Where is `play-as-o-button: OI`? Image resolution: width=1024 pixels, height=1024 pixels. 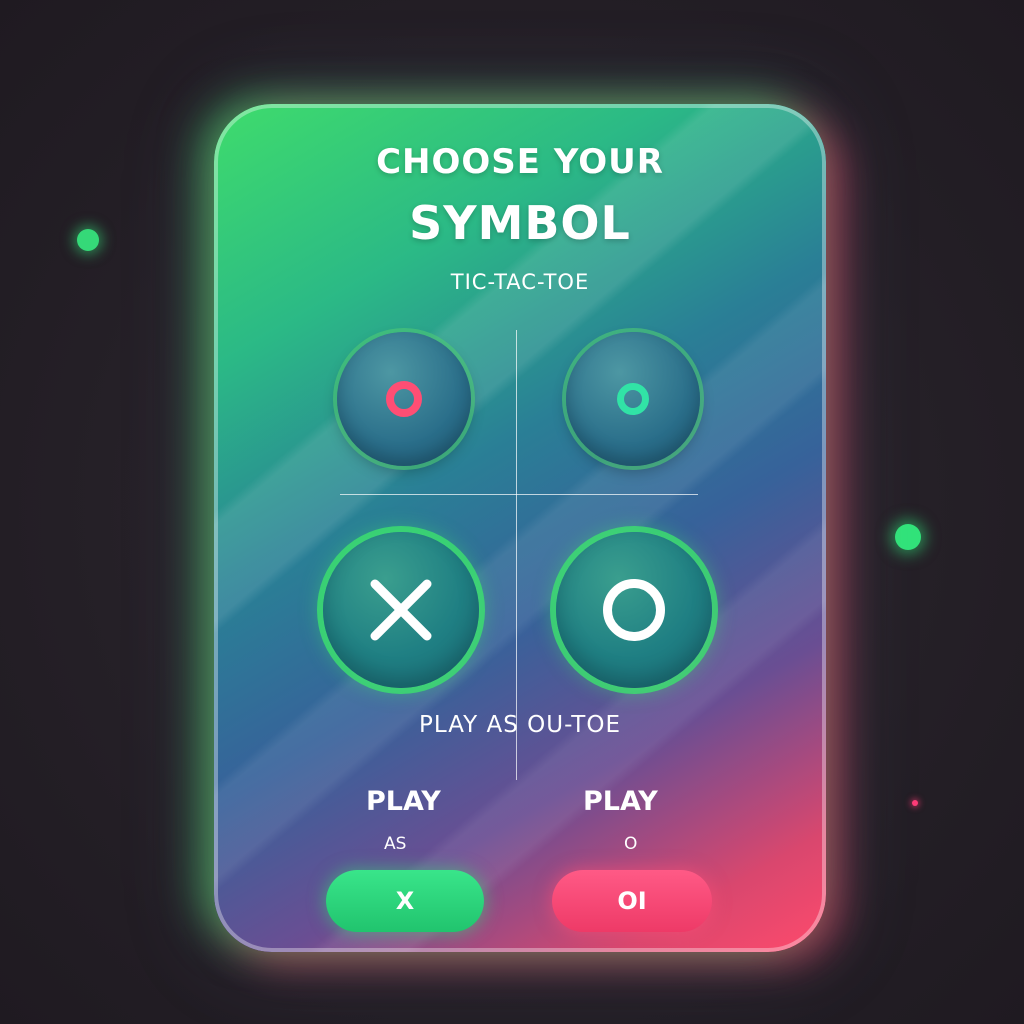
play-as-o-button: OI is located at coordinates (632, 901).